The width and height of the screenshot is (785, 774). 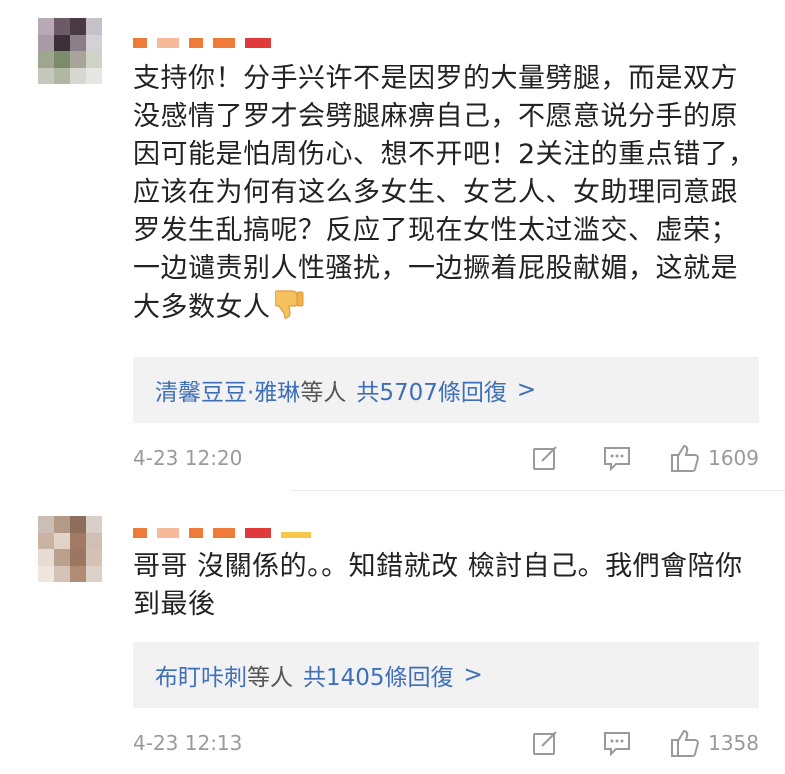 I want to click on reply-count: 共5707條回復, so click(x=431, y=390).